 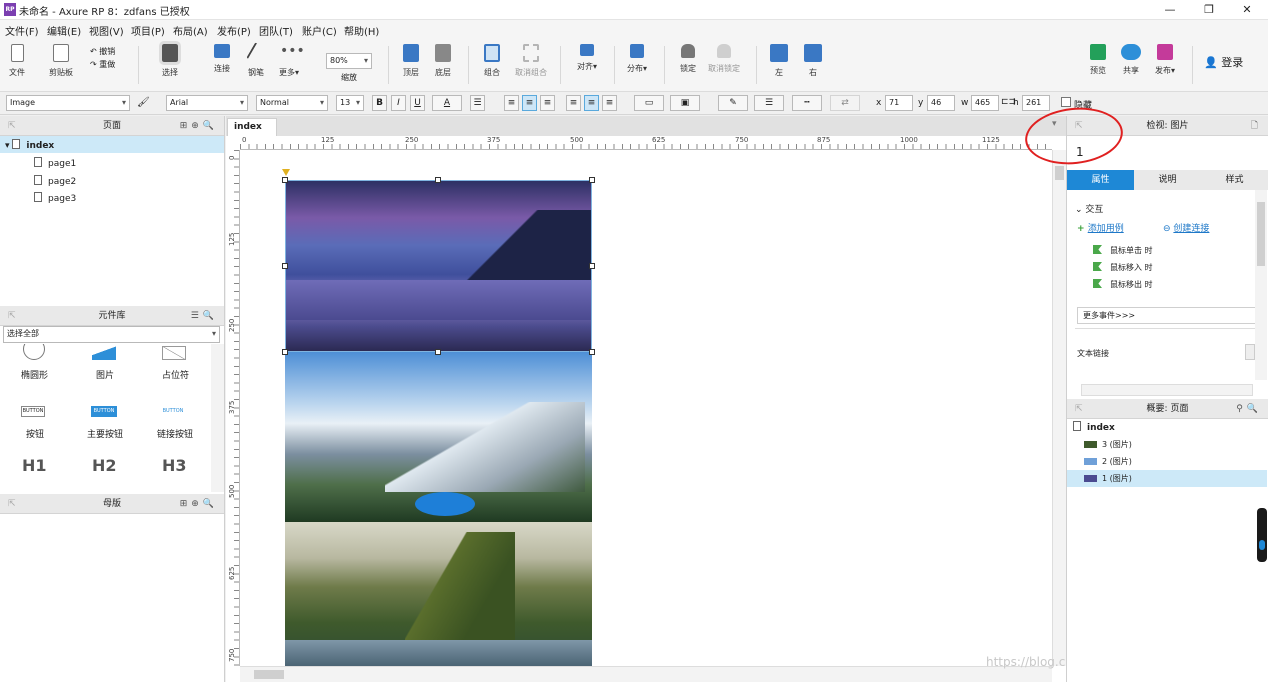 I want to click on preview-button: 预览, so click(x=1098, y=60).